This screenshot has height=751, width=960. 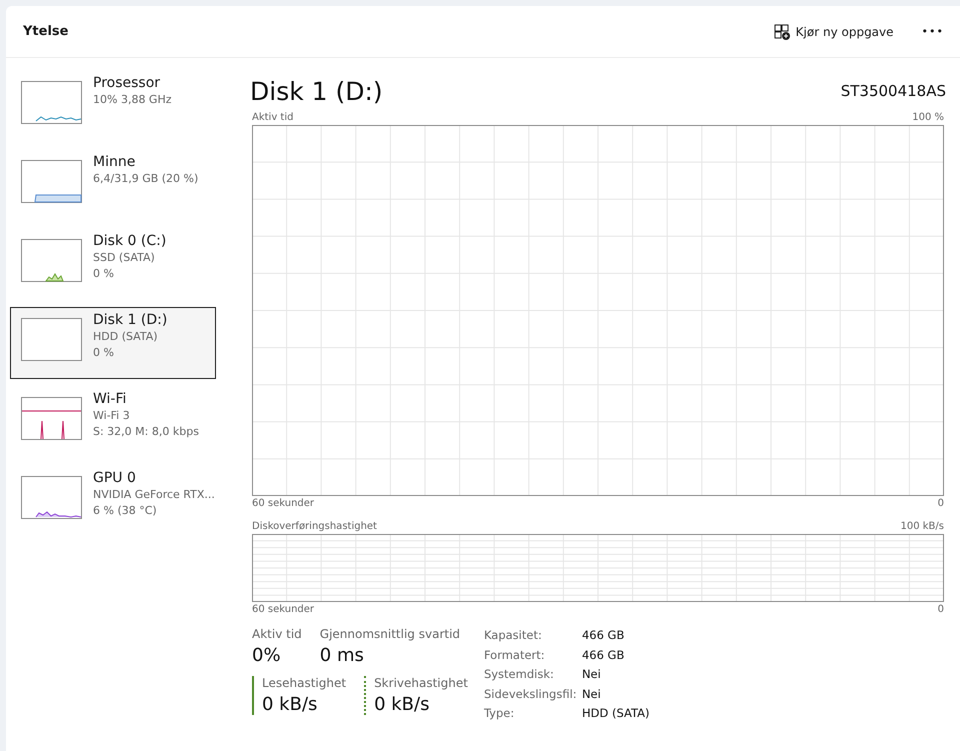 I want to click on device-detail: SSD (SATA), so click(x=124, y=258).